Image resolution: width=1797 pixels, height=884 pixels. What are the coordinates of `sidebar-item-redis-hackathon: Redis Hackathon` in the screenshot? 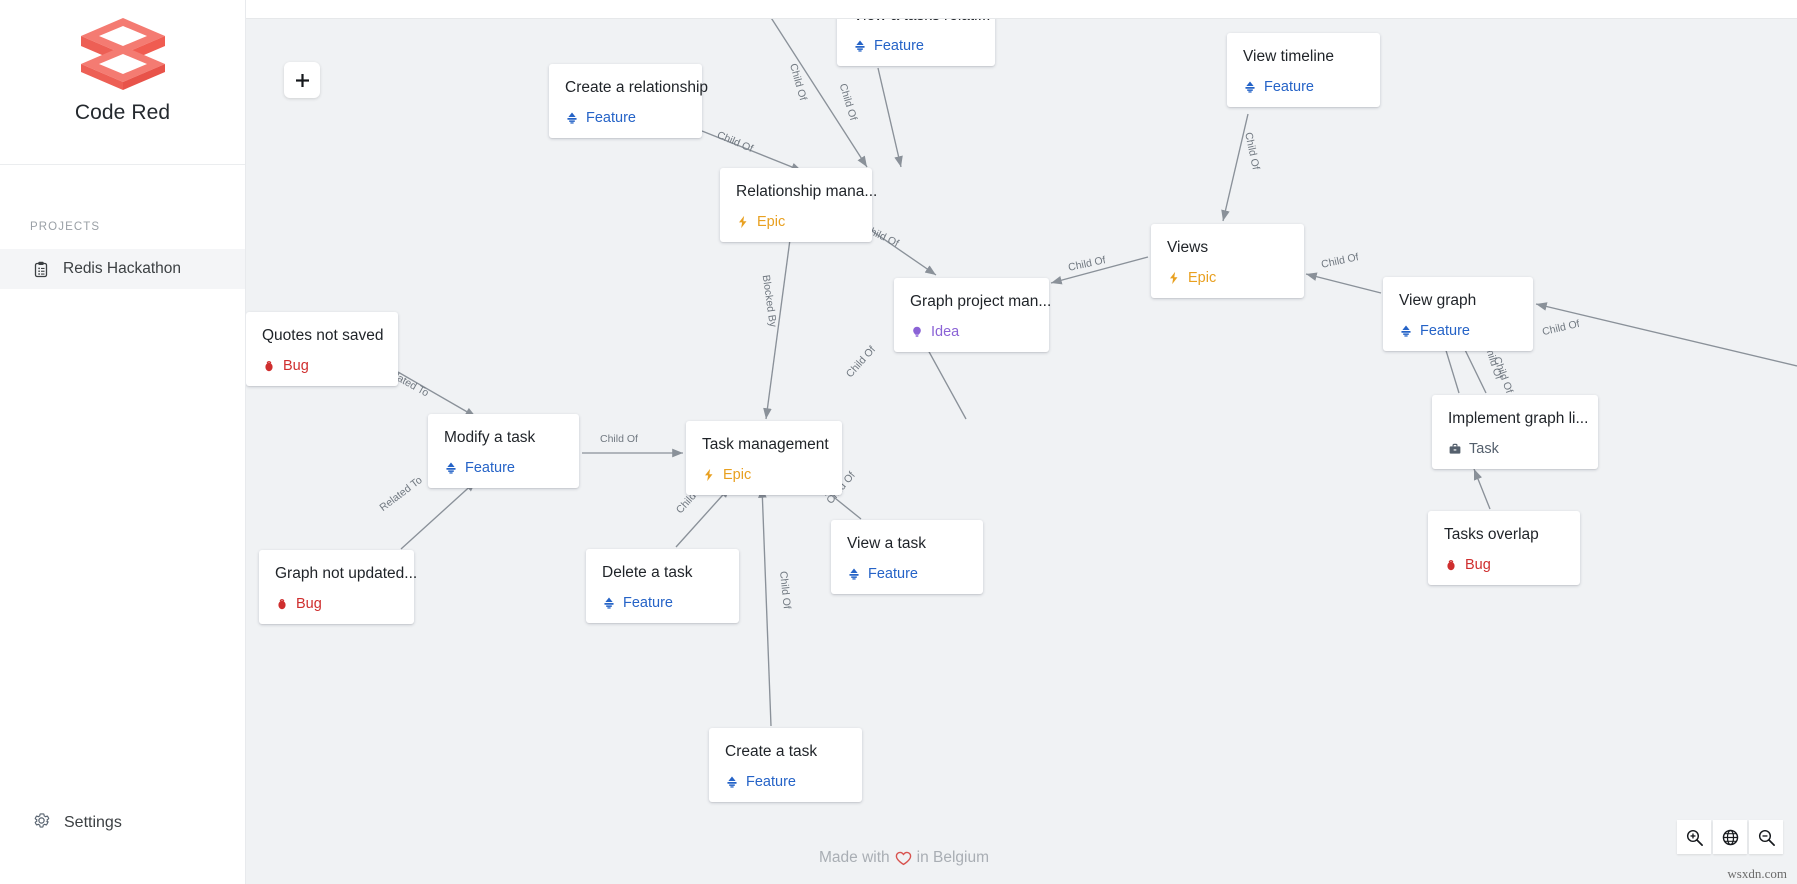 It's located at (122, 269).